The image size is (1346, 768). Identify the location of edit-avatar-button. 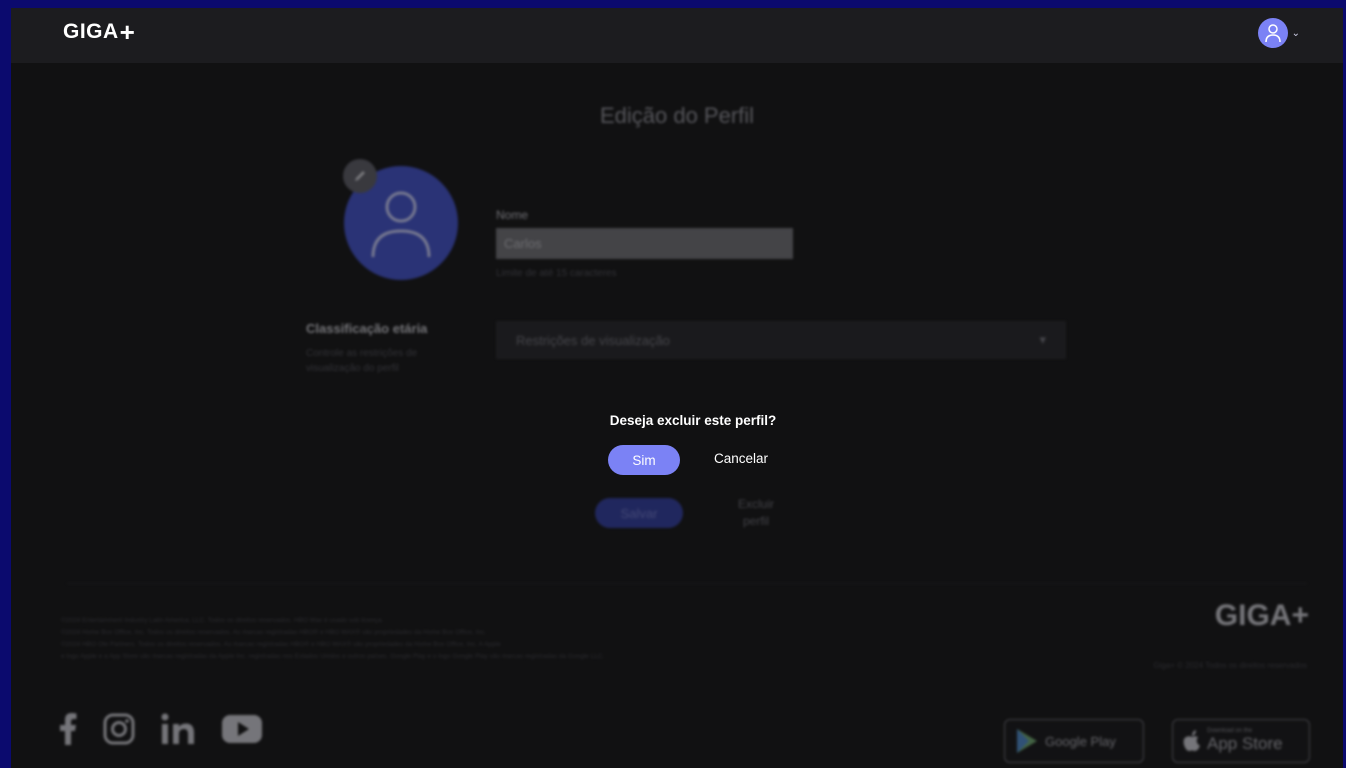
(360, 176).